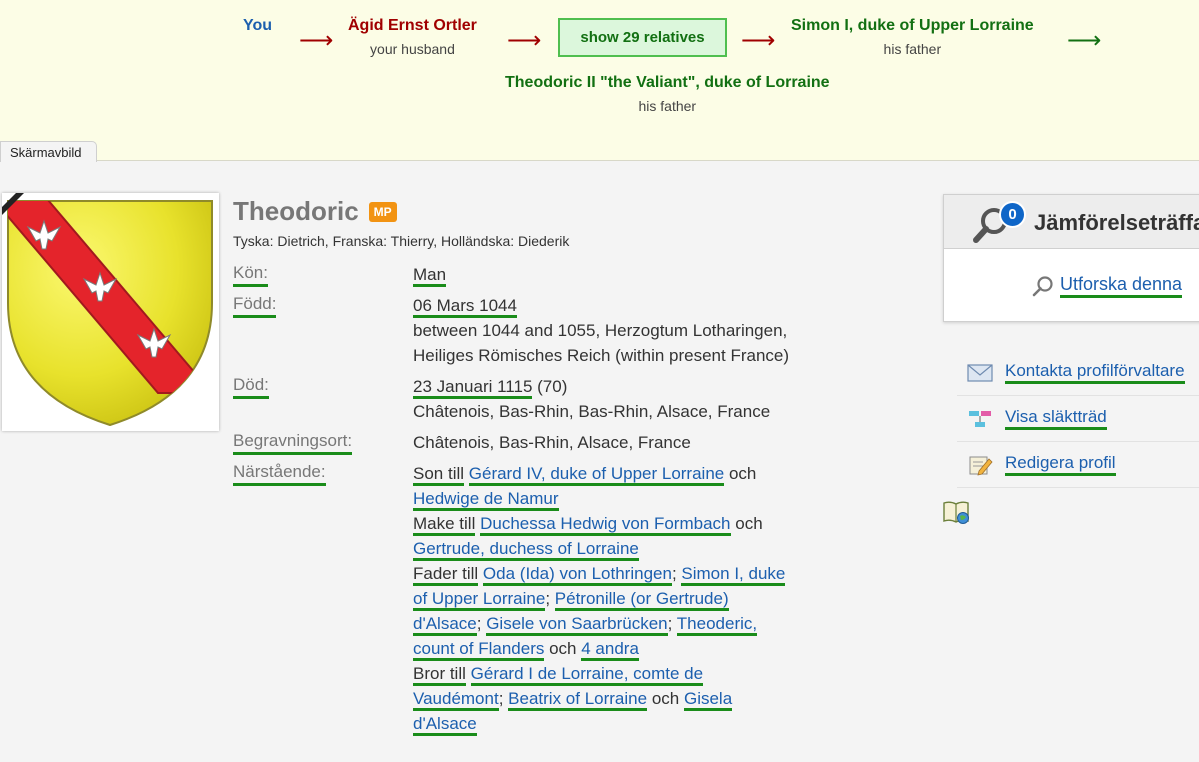  What do you see at coordinates (446, 575) in the screenshot?
I see `father-of-text: Fader till` at bounding box center [446, 575].